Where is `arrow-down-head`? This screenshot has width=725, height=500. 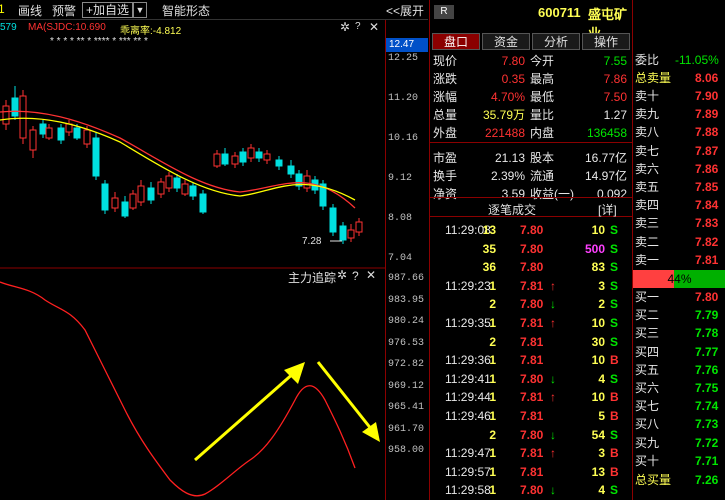 arrow-down-head is located at coordinates (371, 432).